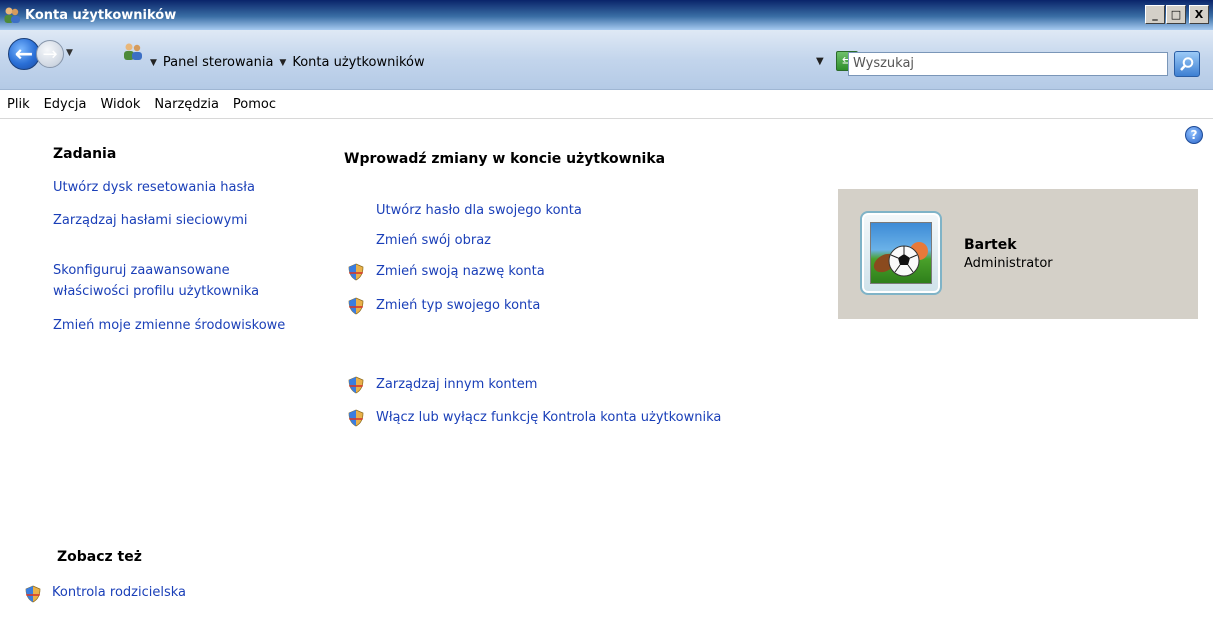 This screenshot has width=1213, height=627. Describe the element at coordinates (188, 104) in the screenshot. I see `menu-tools: Narzędzia` at that location.